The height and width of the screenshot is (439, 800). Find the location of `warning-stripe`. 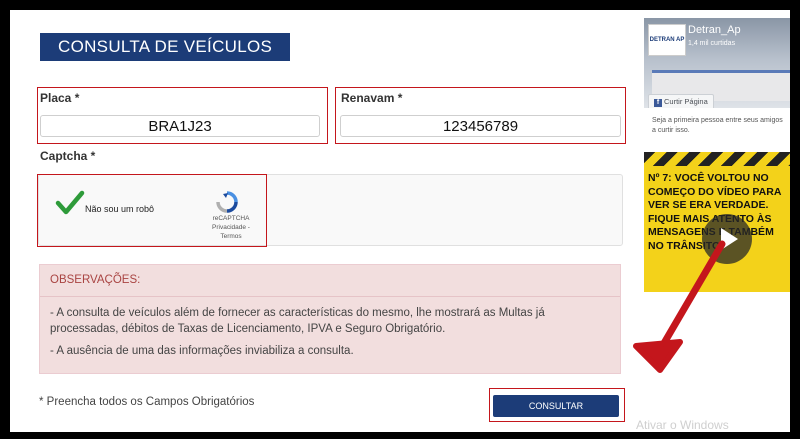

warning-stripe is located at coordinates (717, 159).